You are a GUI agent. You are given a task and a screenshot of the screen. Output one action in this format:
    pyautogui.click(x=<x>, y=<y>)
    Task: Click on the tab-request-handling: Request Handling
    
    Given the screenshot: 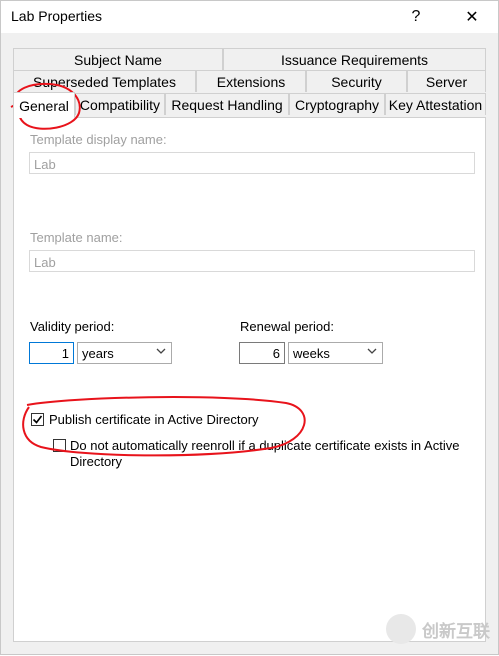 What is the action you would take?
    pyautogui.click(x=227, y=104)
    